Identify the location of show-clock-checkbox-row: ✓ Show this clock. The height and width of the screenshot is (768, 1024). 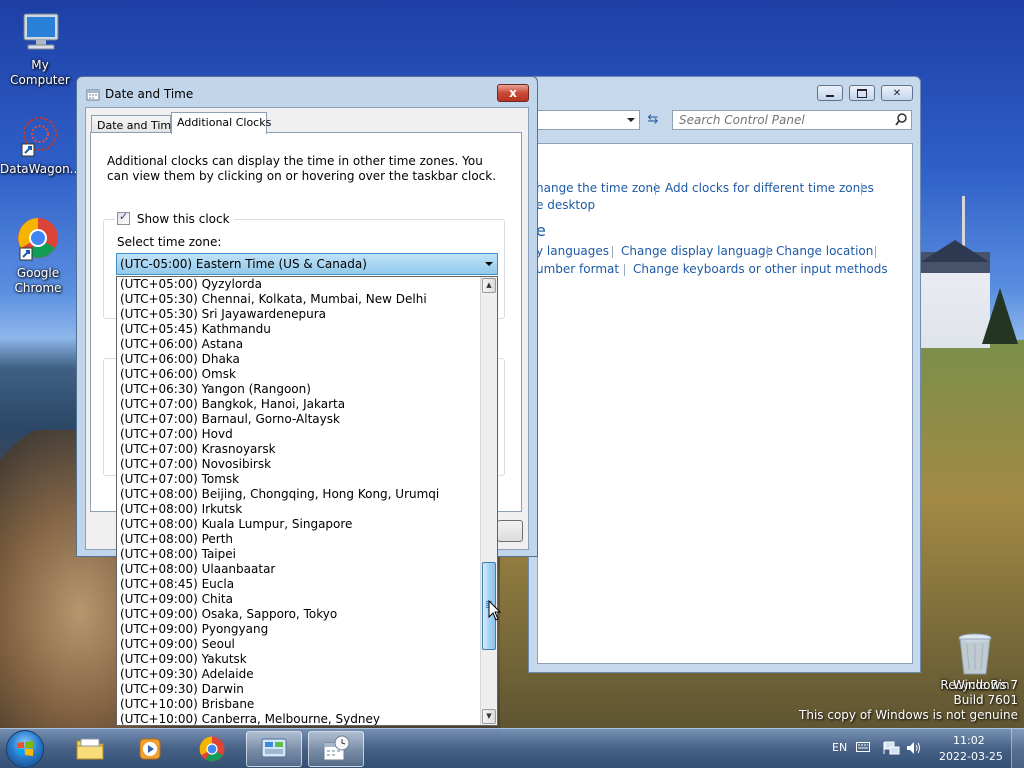
(174, 218).